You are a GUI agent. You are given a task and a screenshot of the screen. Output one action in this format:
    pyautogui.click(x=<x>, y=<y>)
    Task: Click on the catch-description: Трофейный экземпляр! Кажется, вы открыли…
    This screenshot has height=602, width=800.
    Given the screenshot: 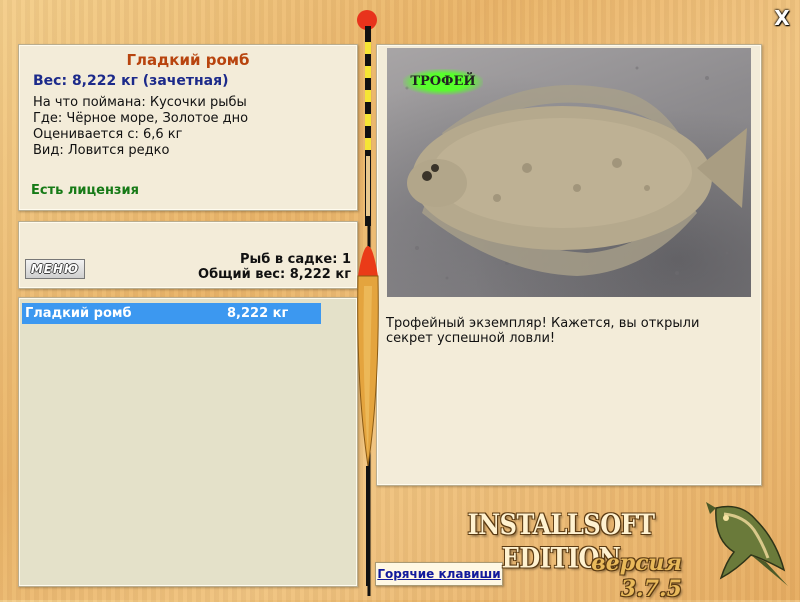 What is the action you would take?
    pyautogui.click(x=543, y=331)
    